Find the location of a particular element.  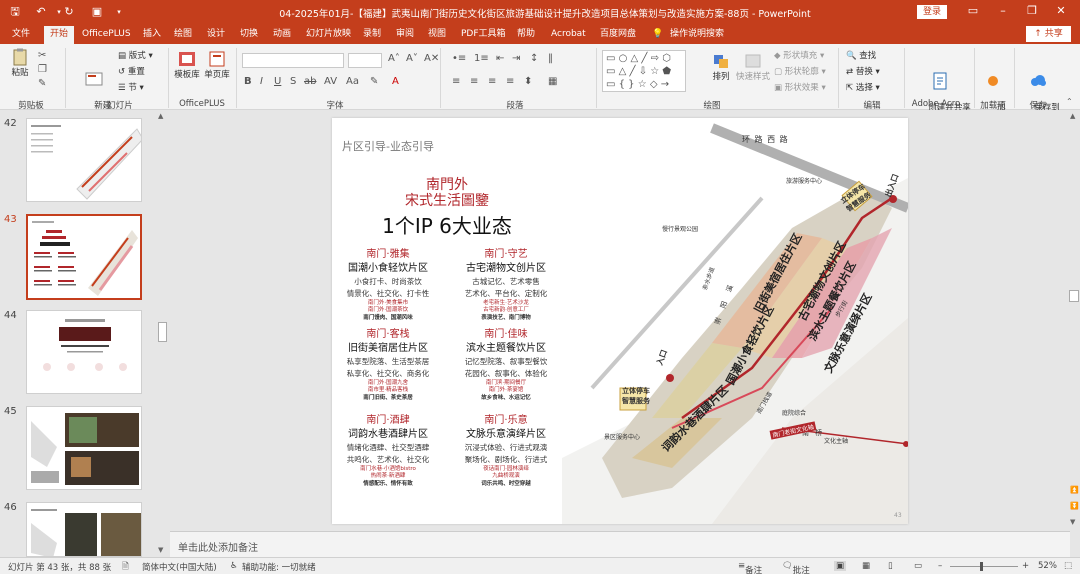

thumbnail-scrollbar: ▲ ▼ is located at coordinates (162, 333).